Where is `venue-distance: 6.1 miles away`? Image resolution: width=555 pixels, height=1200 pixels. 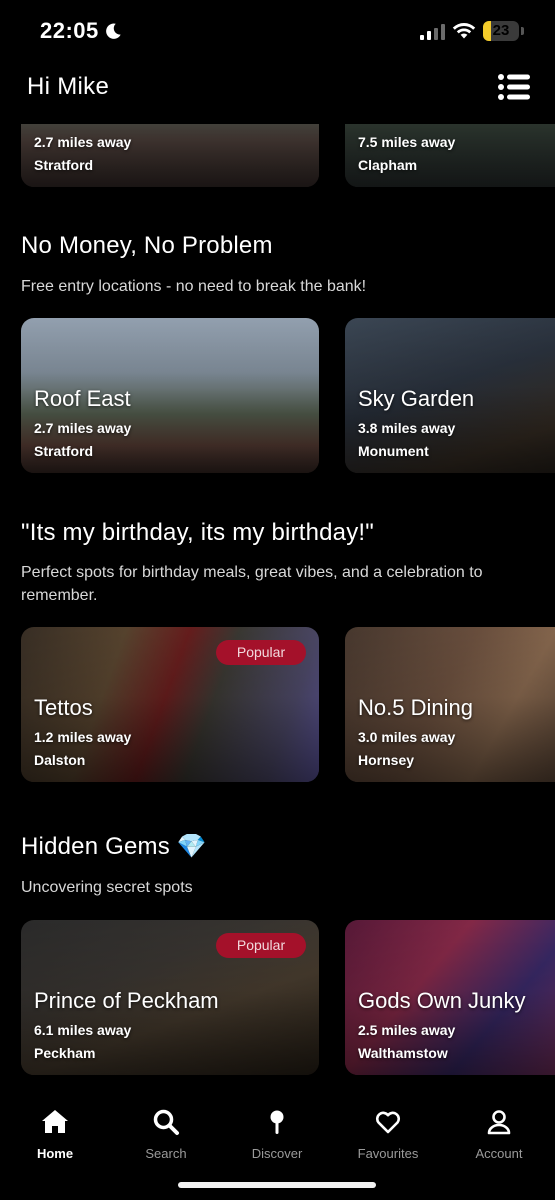 venue-distance: 6.1 miles away is located at coordinates (83, 1030).